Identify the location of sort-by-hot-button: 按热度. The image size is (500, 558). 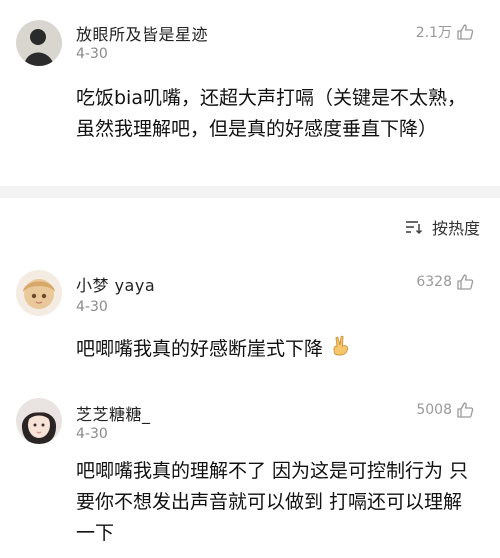
(442, 227).